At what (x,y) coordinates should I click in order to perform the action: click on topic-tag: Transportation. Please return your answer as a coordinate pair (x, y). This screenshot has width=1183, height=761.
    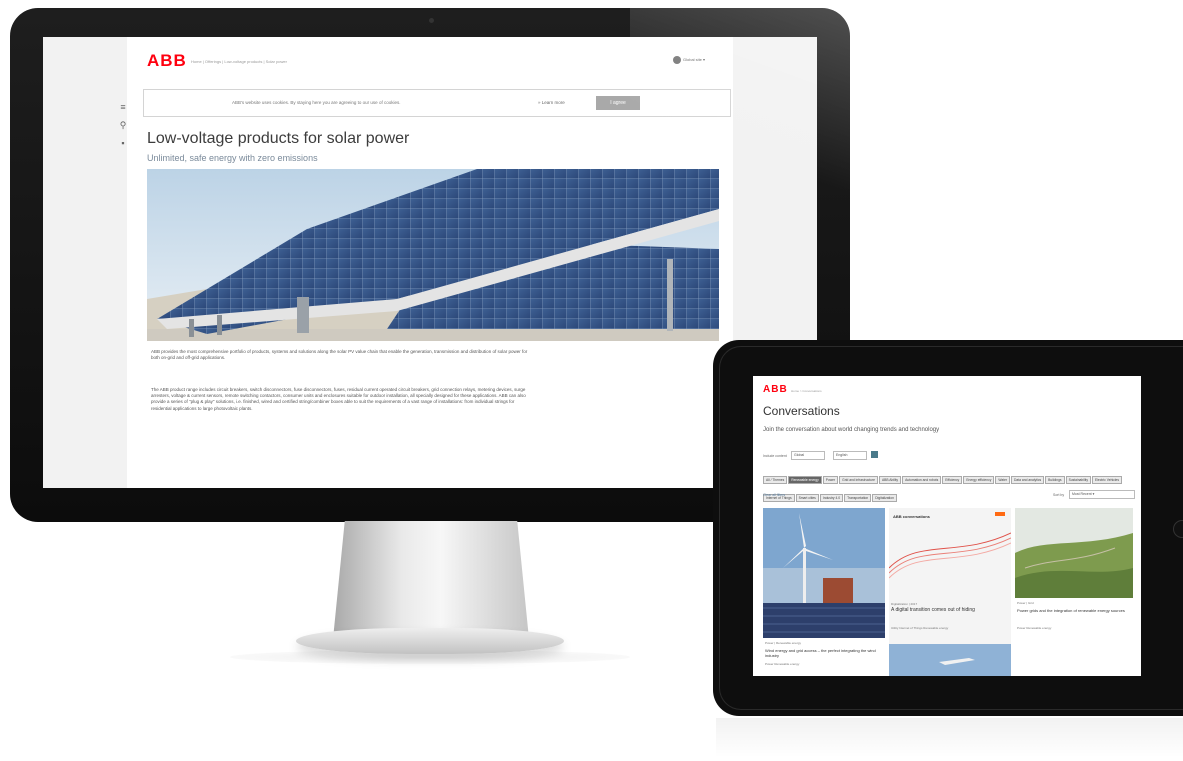
    Looking at the image, I should click on (858, 498).